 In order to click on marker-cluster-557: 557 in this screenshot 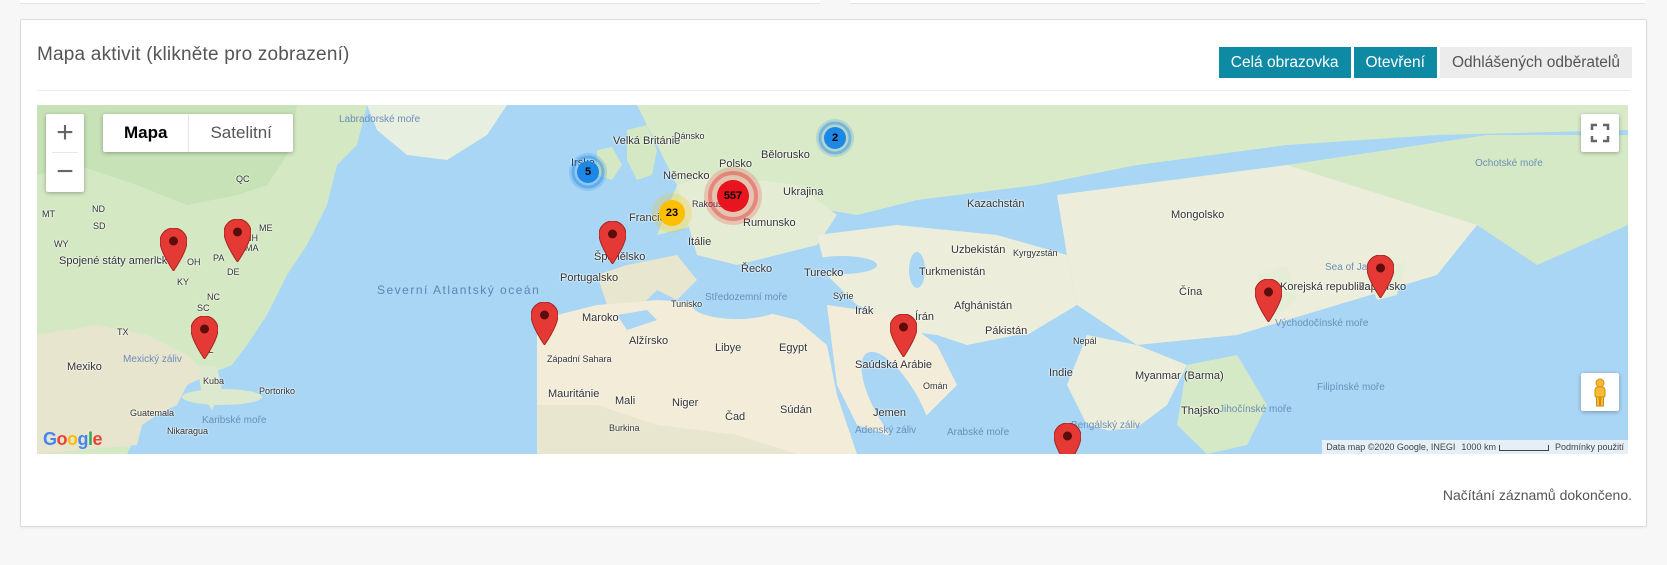, I will do `click(733, 196)`.